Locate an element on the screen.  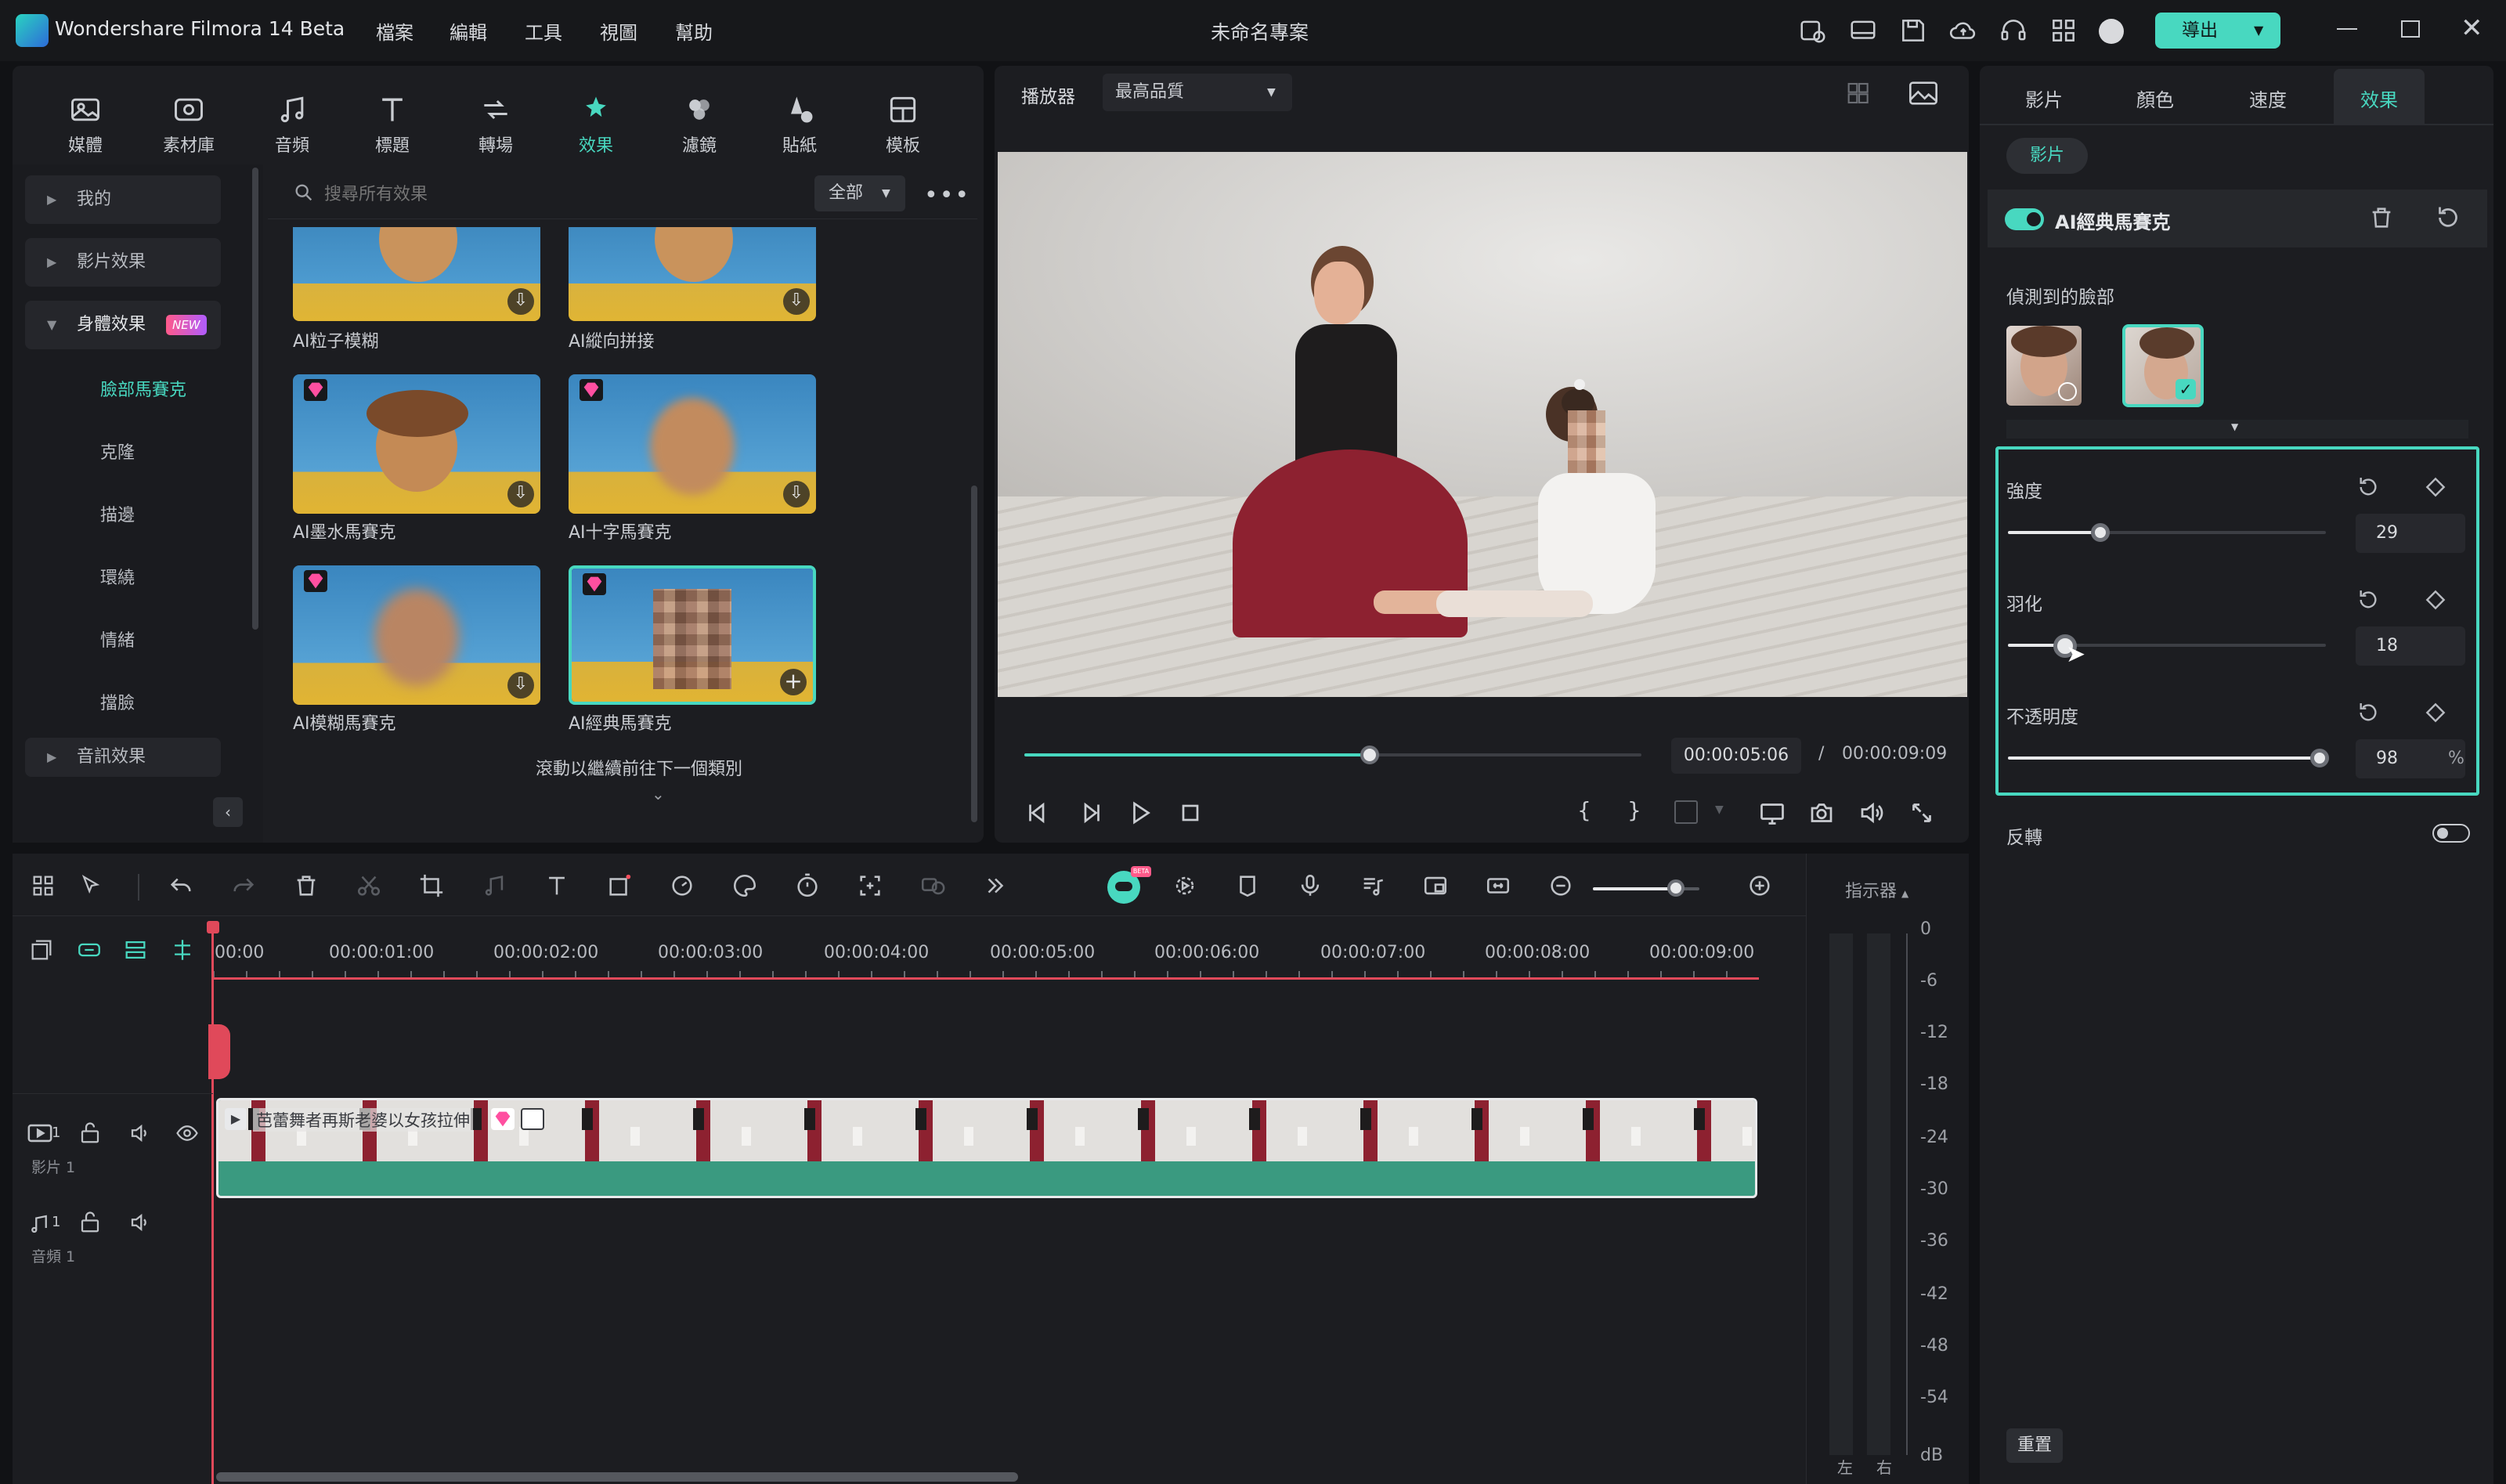
sidebar-item-video-effects: ▶ 影片效果 is located at coordinates (123, 262).